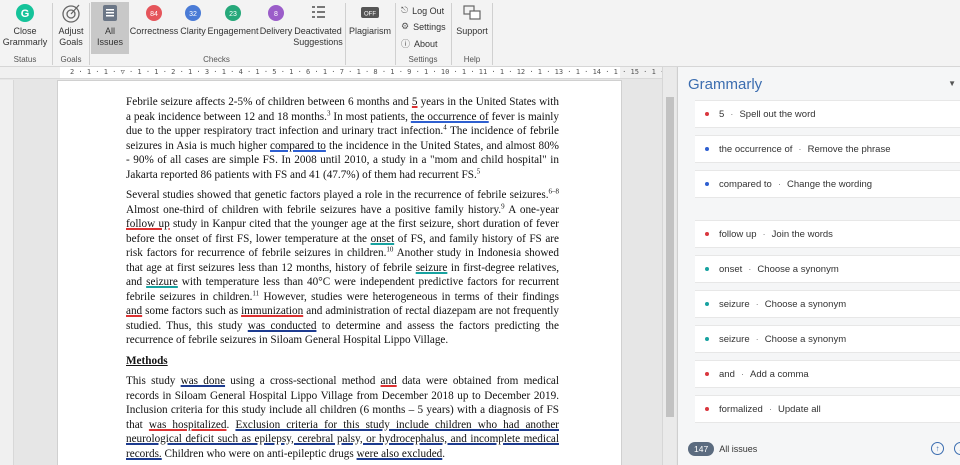 This screenshot has width=960, height=465. Describe the element at coordinates (426, 43) in the screenshot. I see `about-label: About` at that location.